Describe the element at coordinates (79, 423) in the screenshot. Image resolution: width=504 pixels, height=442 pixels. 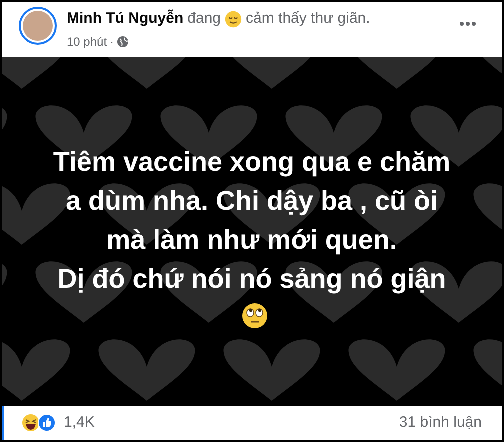
I see `reaction-count: 1,4K` at that location.